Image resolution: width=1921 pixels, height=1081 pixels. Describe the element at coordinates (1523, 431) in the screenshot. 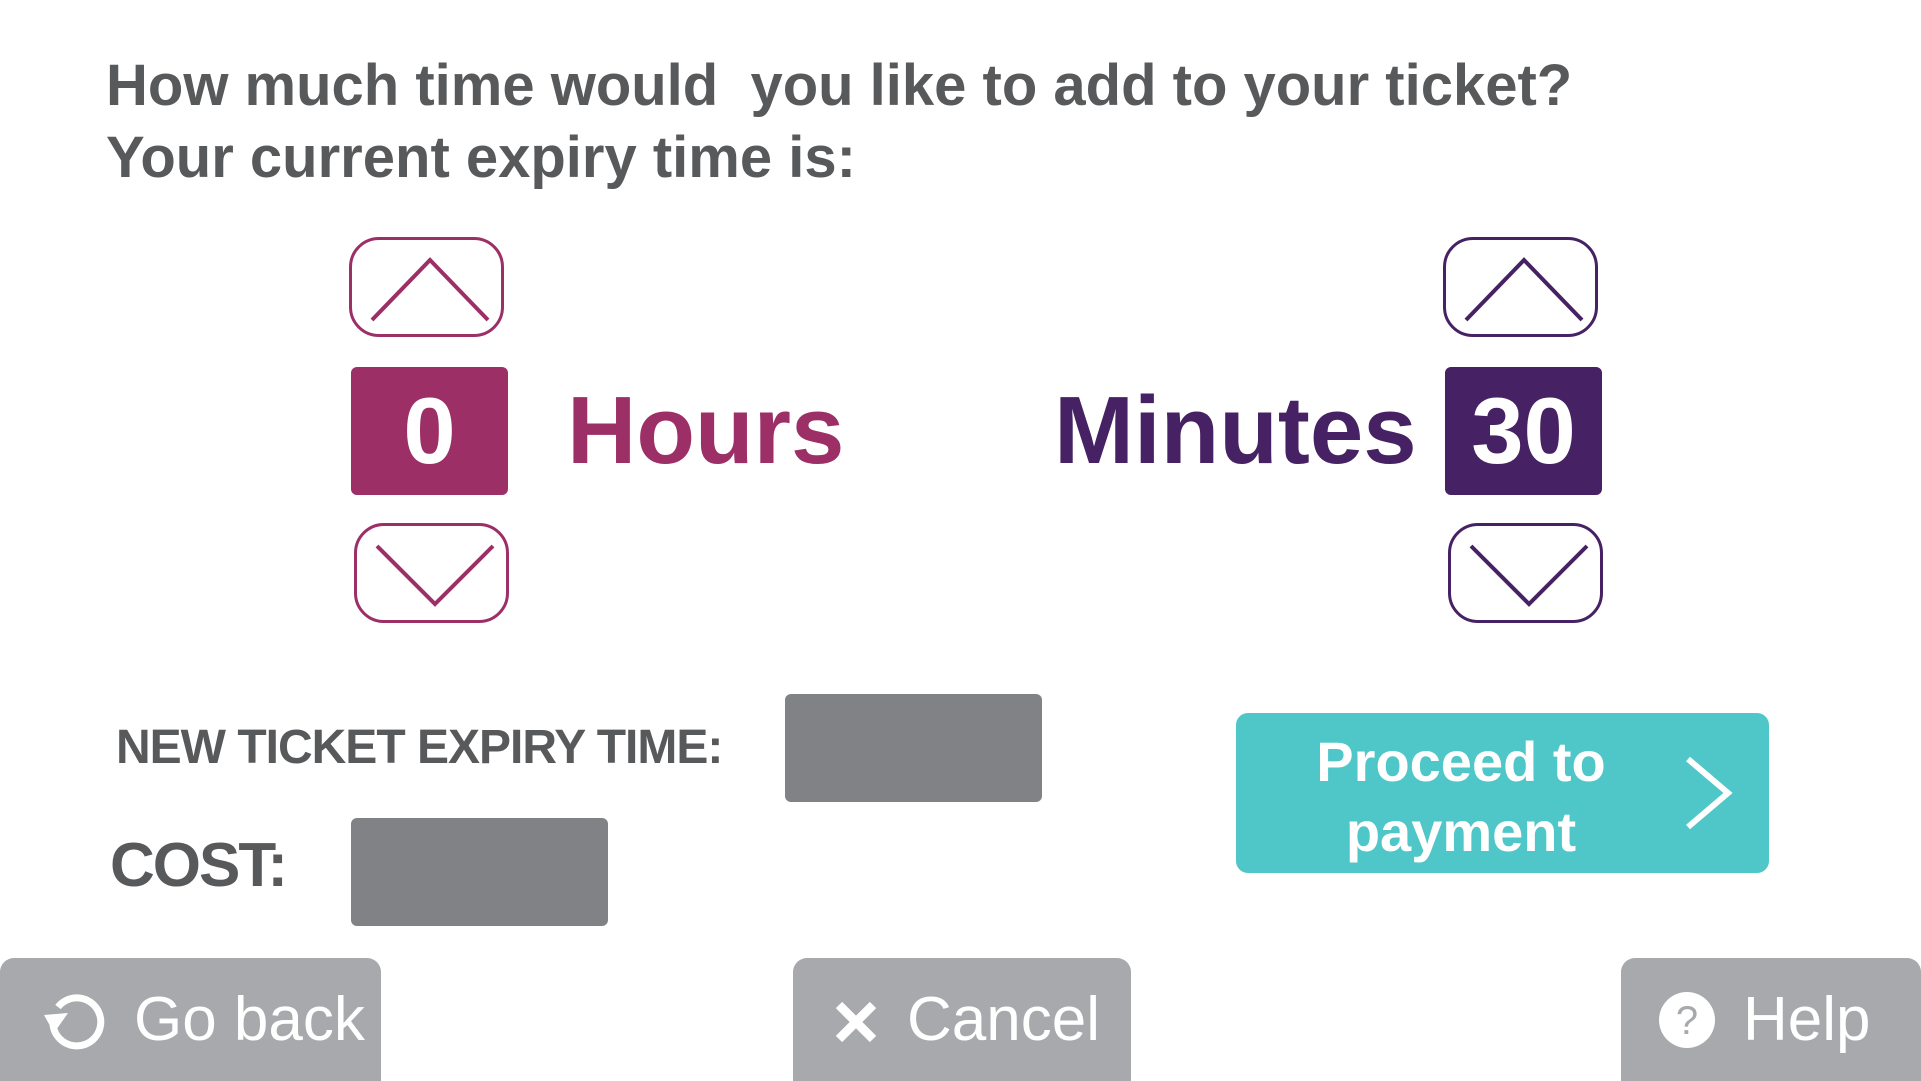

I see `minutes-value: 30` at that location.